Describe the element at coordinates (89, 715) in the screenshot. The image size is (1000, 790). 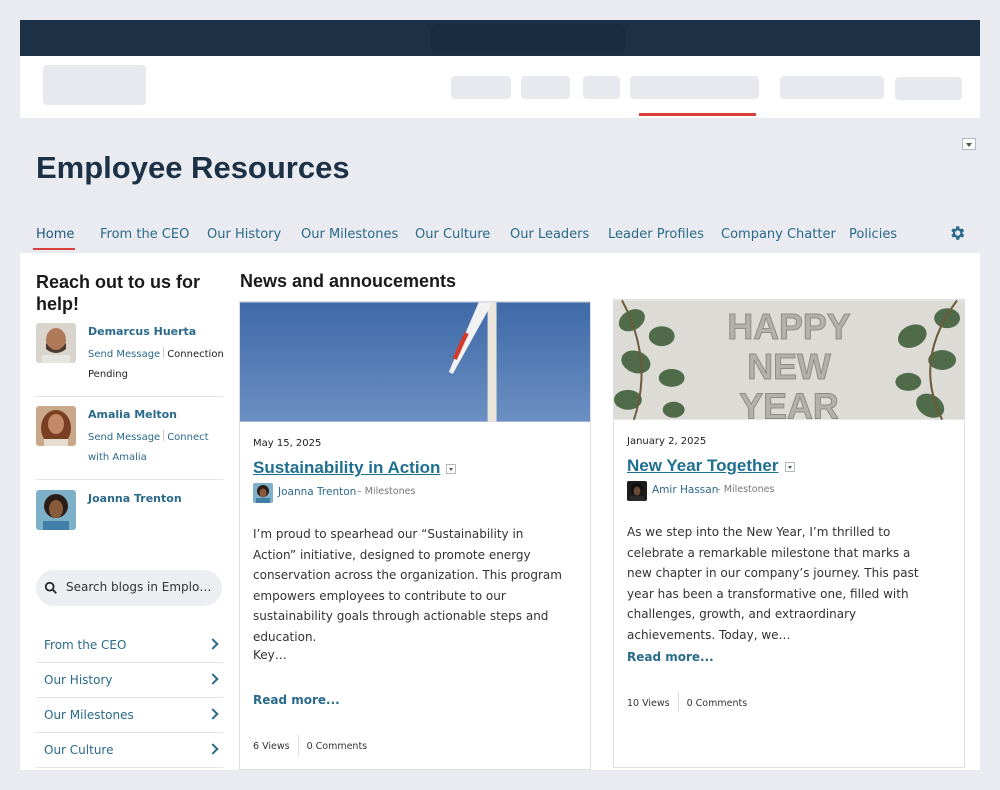
I see `sidebar-item-label: Our Milestones` at that location.